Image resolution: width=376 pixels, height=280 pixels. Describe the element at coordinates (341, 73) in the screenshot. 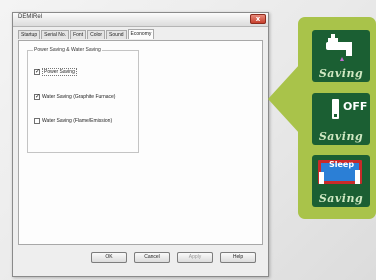

I see `water-saving-label: Saving` at that location.